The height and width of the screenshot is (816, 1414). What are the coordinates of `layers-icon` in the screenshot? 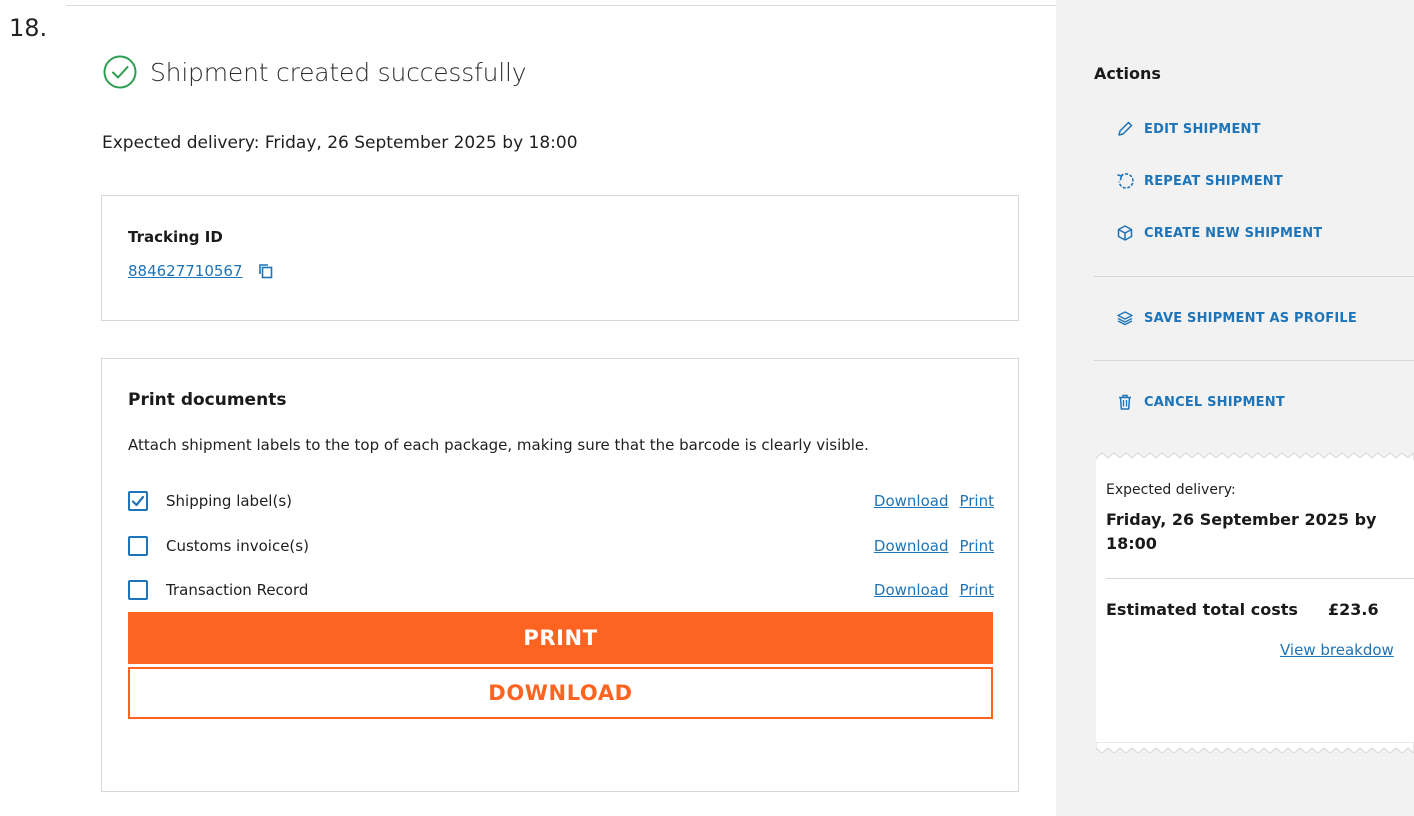 It's located at (1125, 318).